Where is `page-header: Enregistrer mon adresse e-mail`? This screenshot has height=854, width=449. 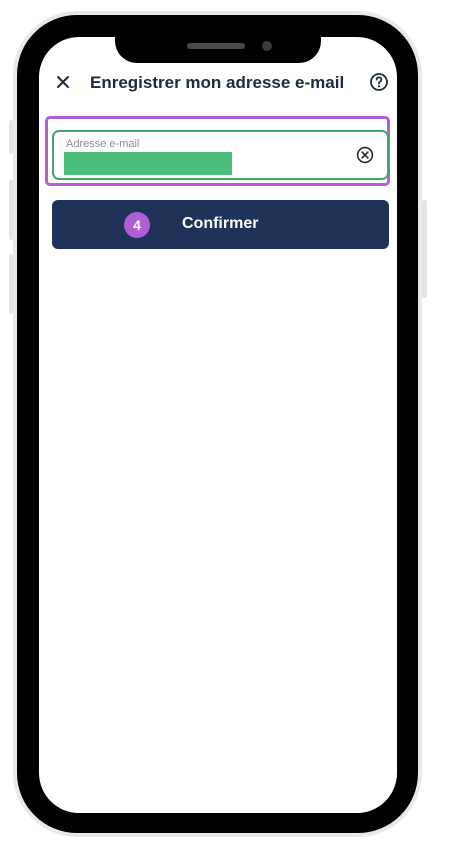
page-header: Enregistrer mon adresse e-mail is located at coordinates (218, 83).